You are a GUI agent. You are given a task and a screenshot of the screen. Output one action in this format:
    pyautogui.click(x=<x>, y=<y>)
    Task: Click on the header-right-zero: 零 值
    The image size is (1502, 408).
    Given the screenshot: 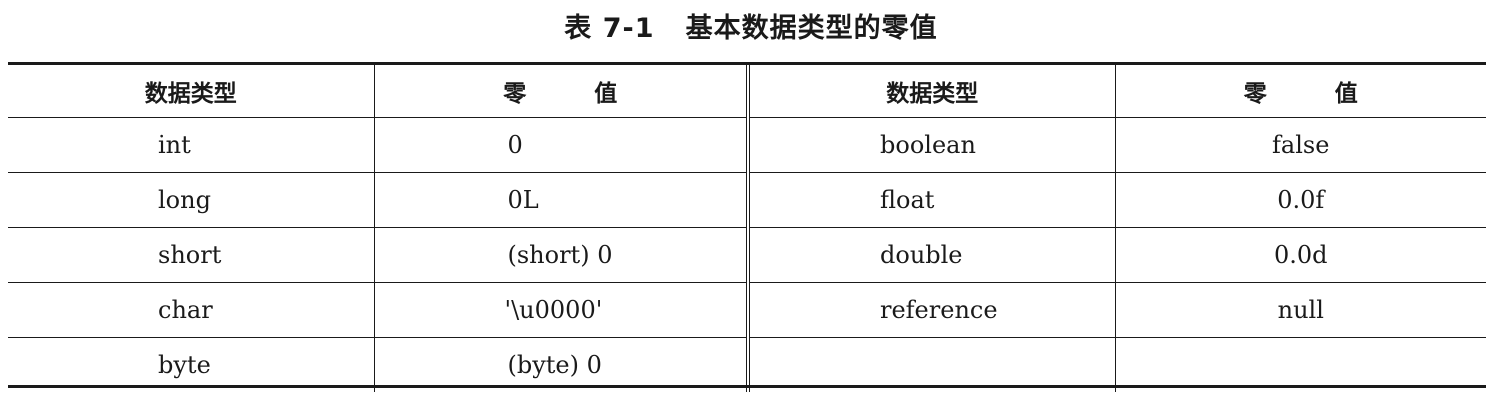 What is the action you would take?
    pyautogui.click(x=1300, y=91)
    